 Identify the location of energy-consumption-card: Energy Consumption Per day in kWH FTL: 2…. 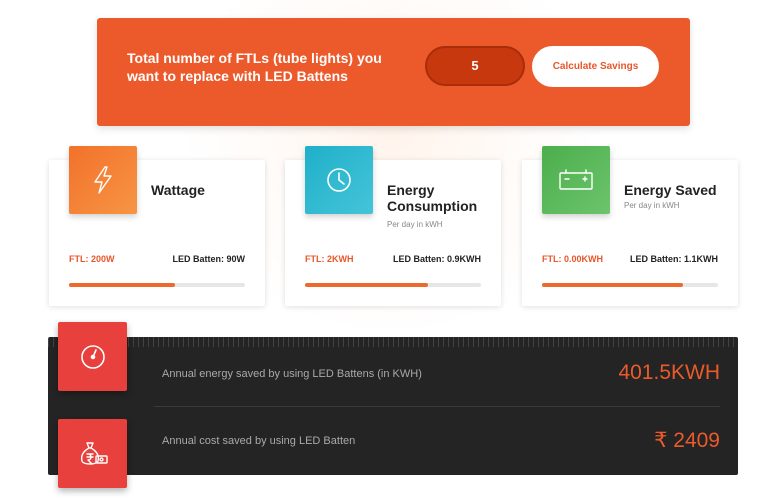
(393, 226).